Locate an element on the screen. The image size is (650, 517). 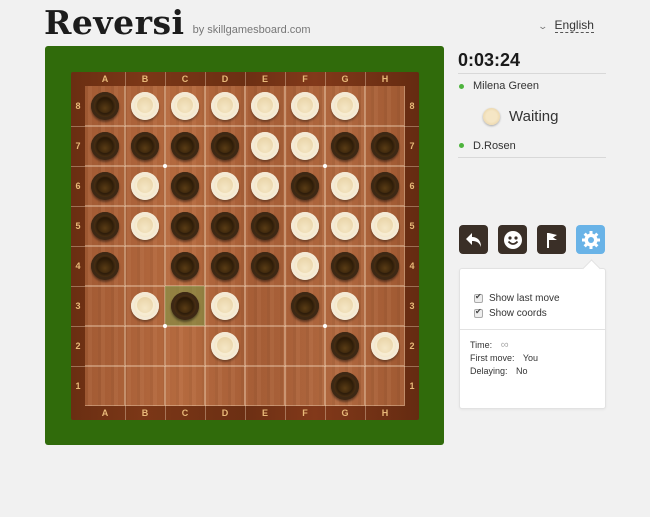
board-cell-g3 is located at coordinates (345, 306).